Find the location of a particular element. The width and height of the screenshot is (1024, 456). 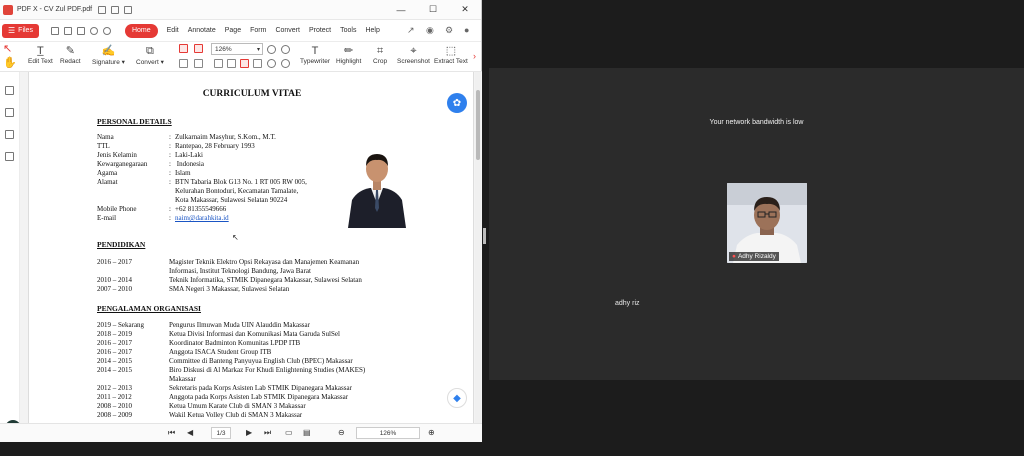

tab-form: Form is located at coordinates (258, 31).